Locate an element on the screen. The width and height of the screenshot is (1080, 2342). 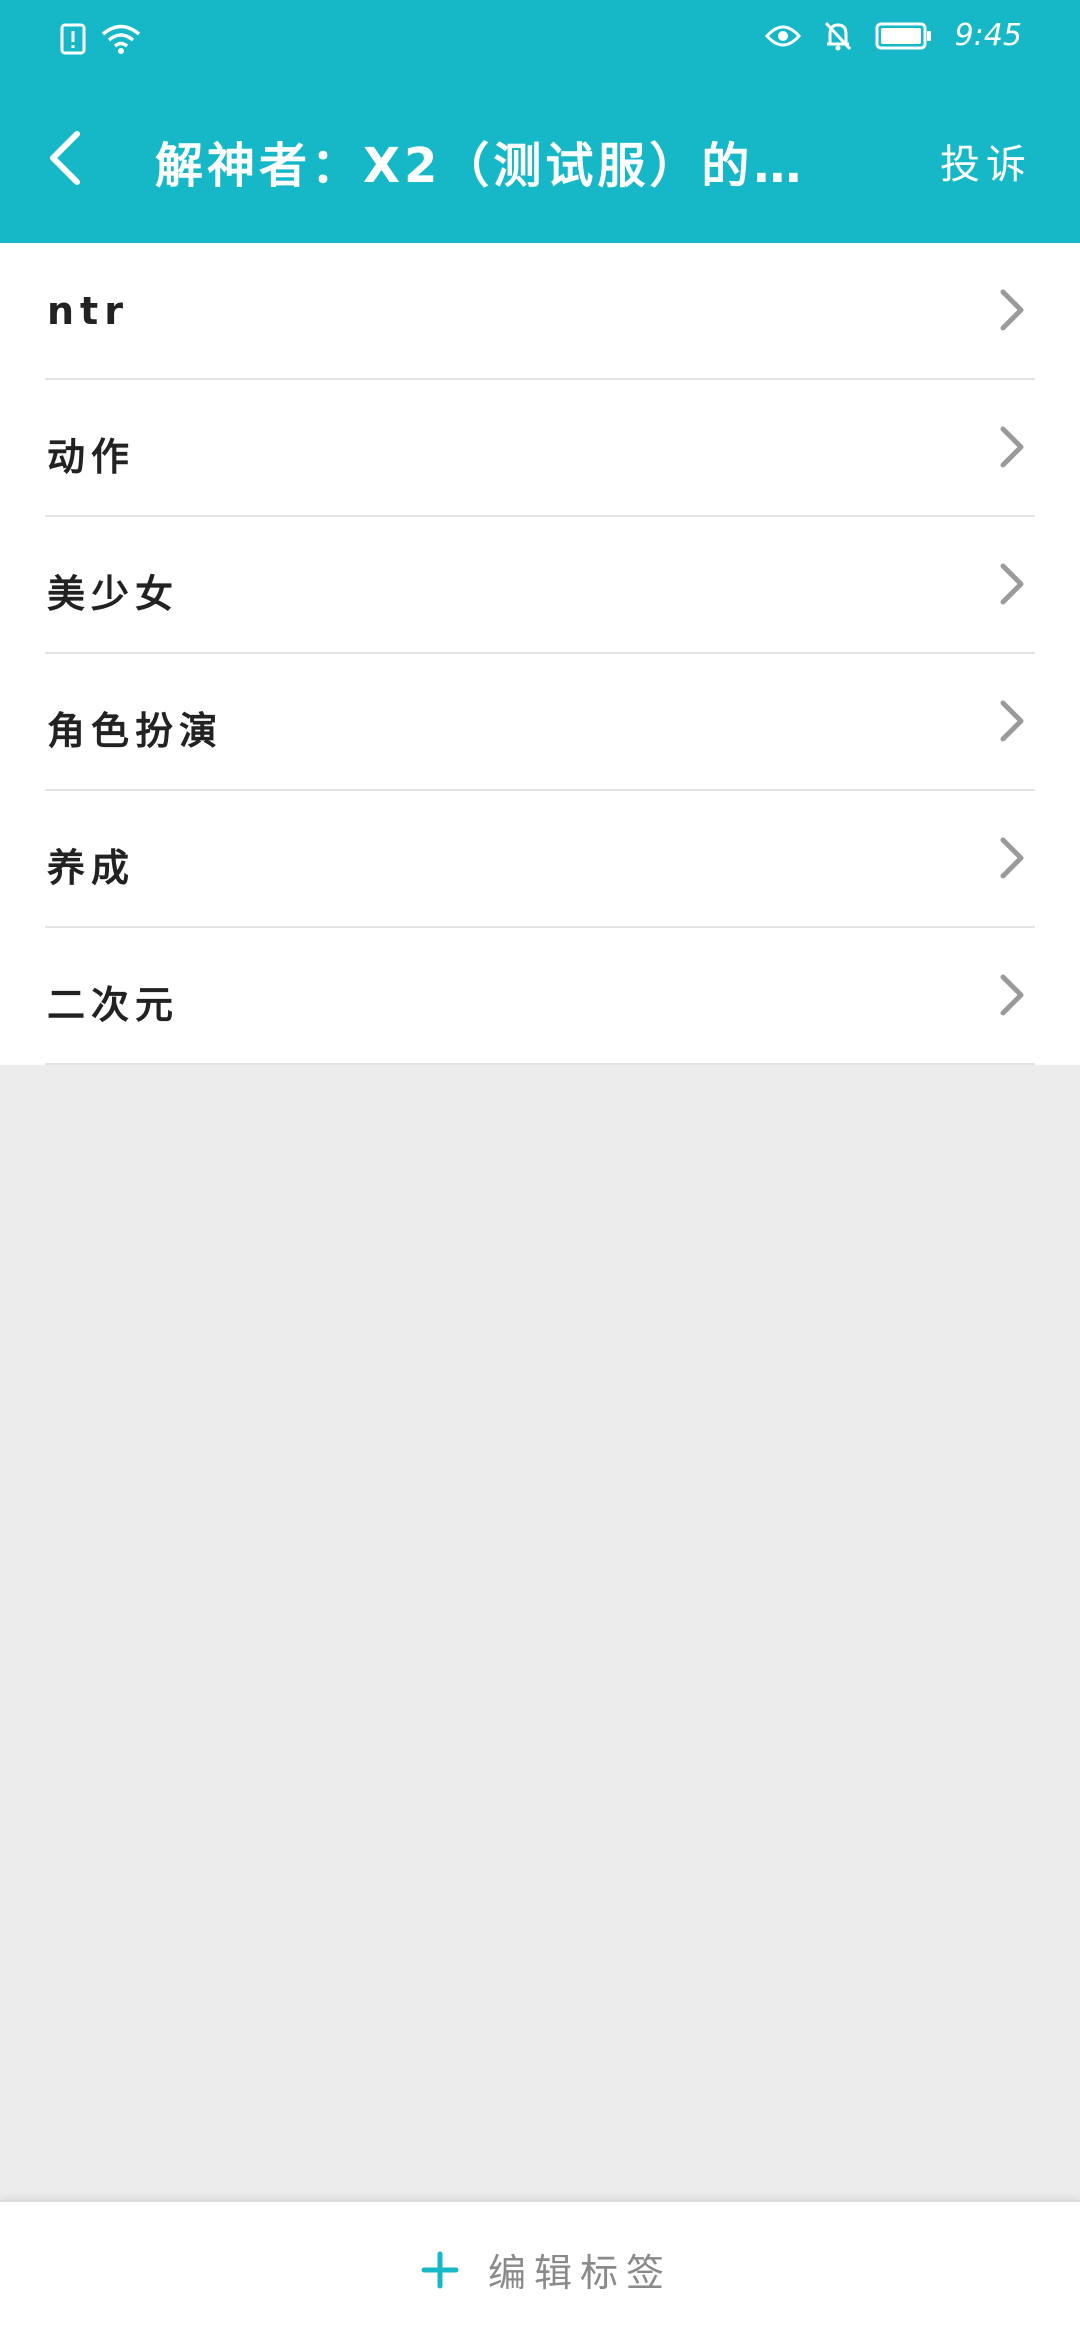
bottom-bar: 编辑标签 is located at coordinates (540, 2271).